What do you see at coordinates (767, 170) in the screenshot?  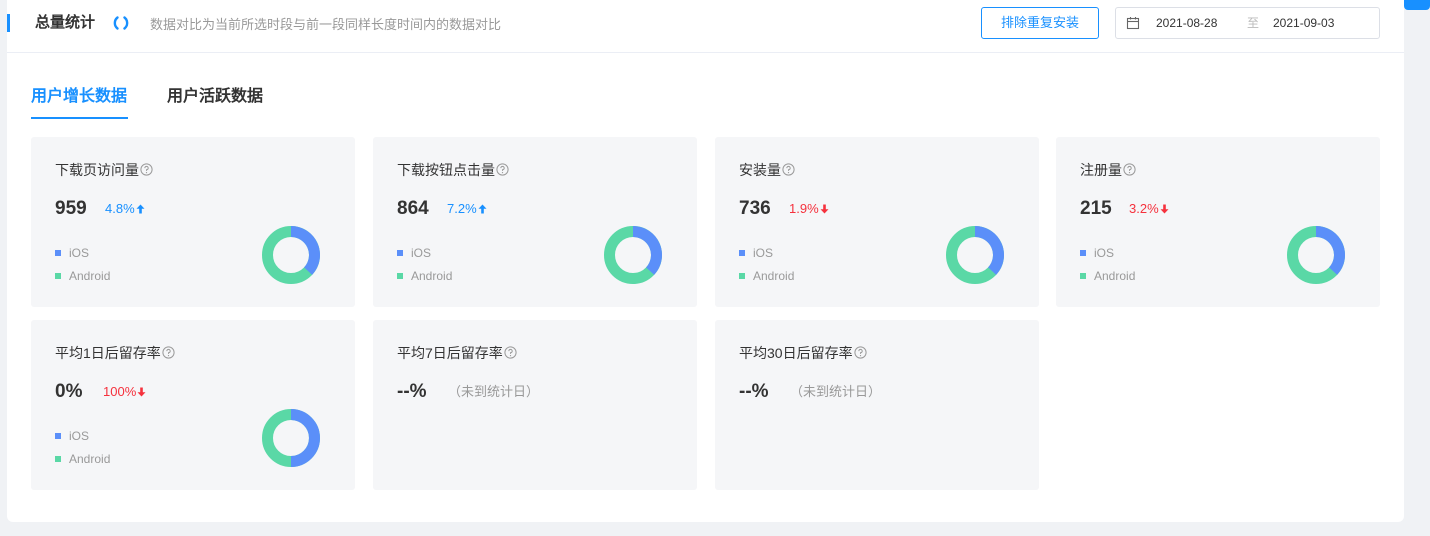 I see `card-title: 安装量` at bounding box center [767, 170].